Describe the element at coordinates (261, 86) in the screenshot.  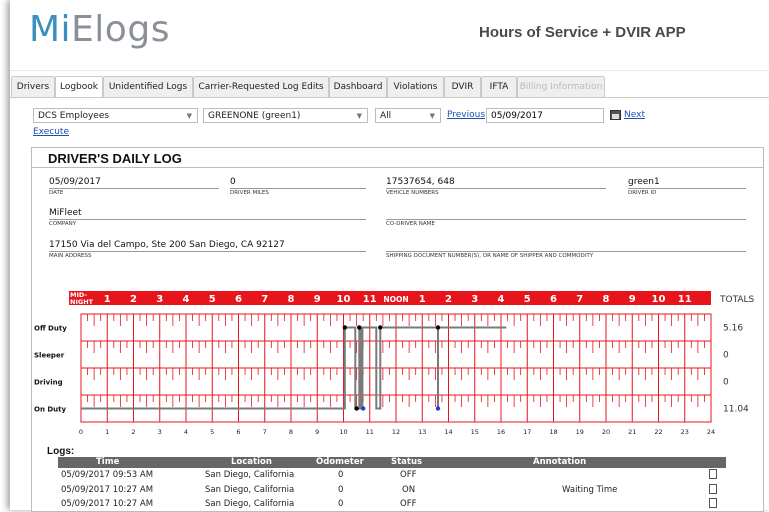
I see `tab-carrier-requested-log-edits: Carrier-Requested Log Edits` at that location.